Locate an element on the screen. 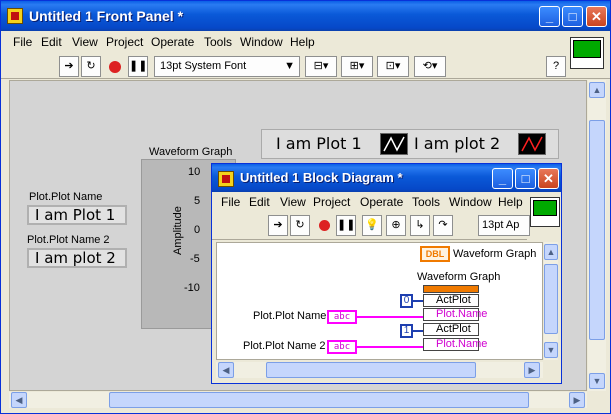 This screenshot has width=611, height=414. plot-name-2-label: Plot.Plot Name 2 is located at coordinates (68, 240).